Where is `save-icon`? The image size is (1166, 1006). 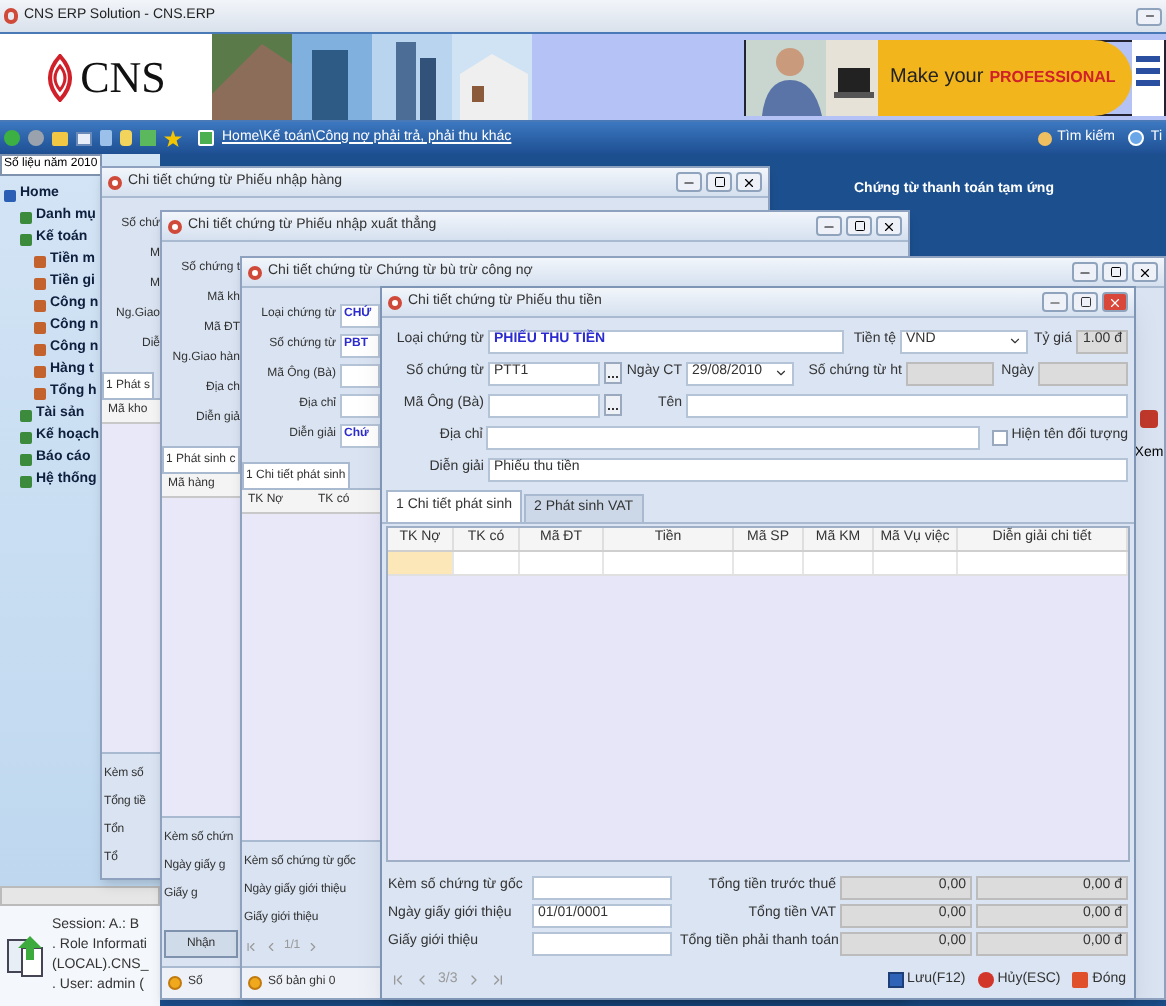
save-icon is located at coordinates (895, 980).